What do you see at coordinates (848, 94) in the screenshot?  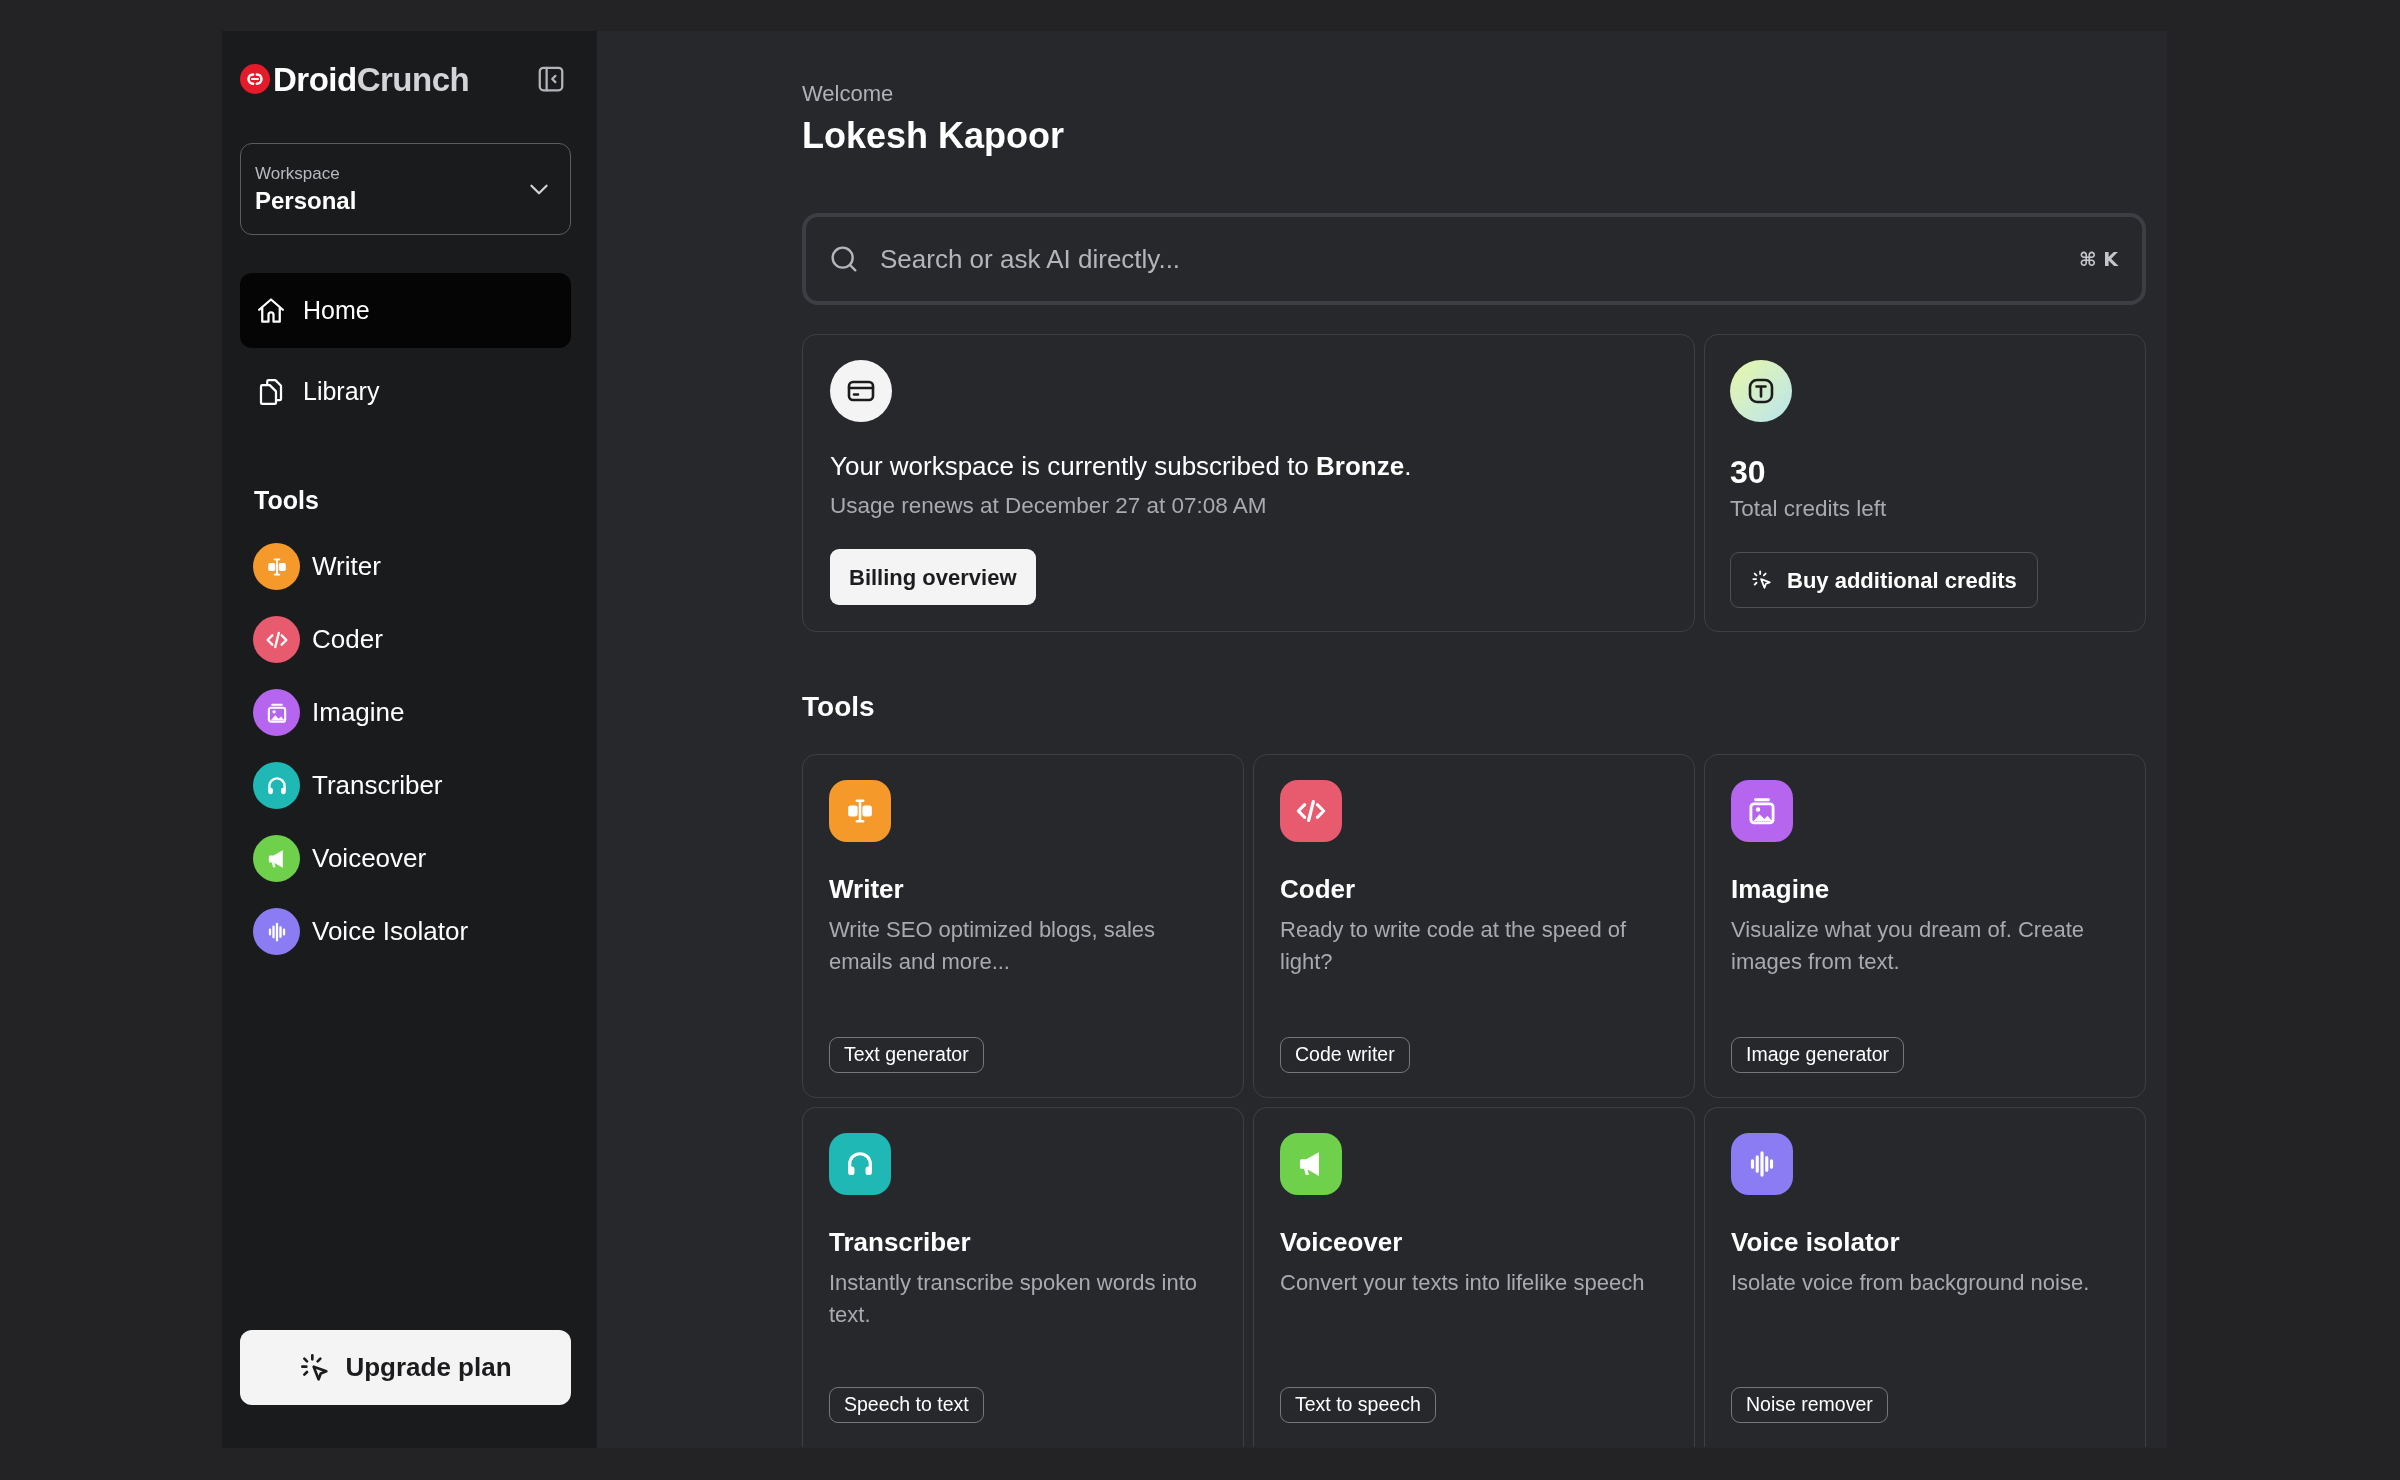 I see `welcome-label: Welcome` at bounding box center [848, 94].